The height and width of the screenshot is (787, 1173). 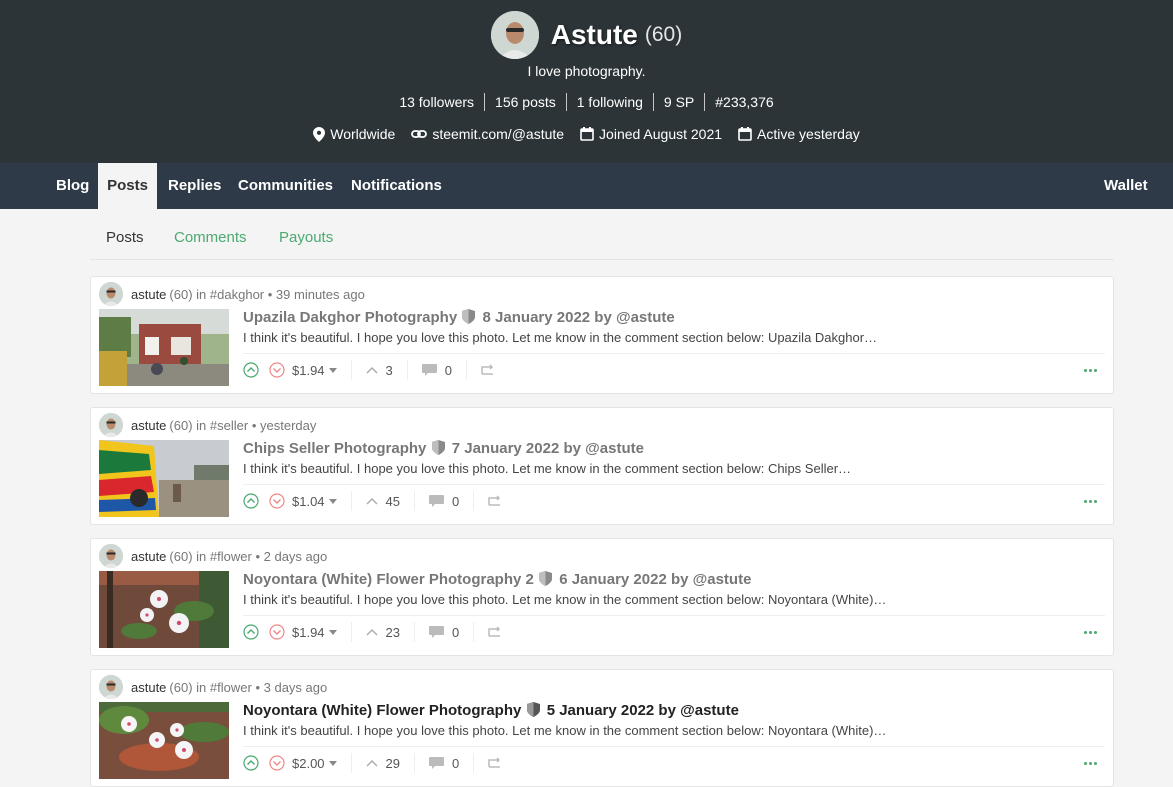 What do you see at coordinates (799, 134) in the screenshot?
I see `active: Active yesterday` at bounding box center [799, 134].